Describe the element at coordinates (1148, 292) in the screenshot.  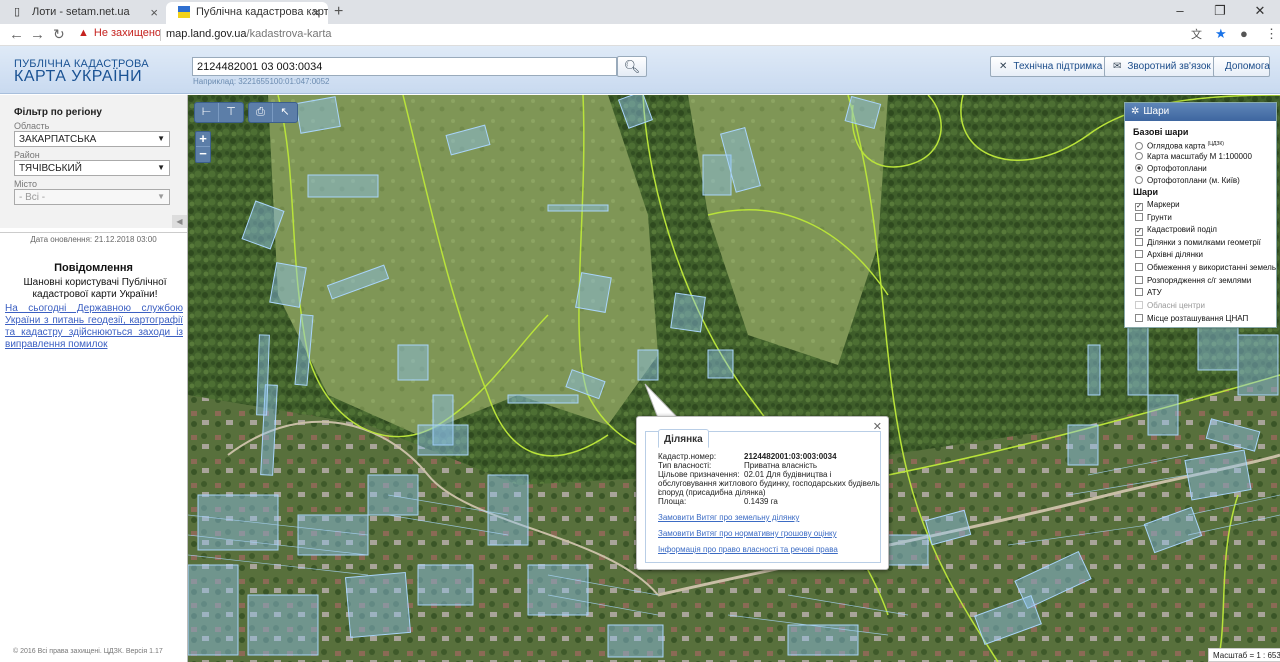
I see `layer-atu: АТУ` at that location.